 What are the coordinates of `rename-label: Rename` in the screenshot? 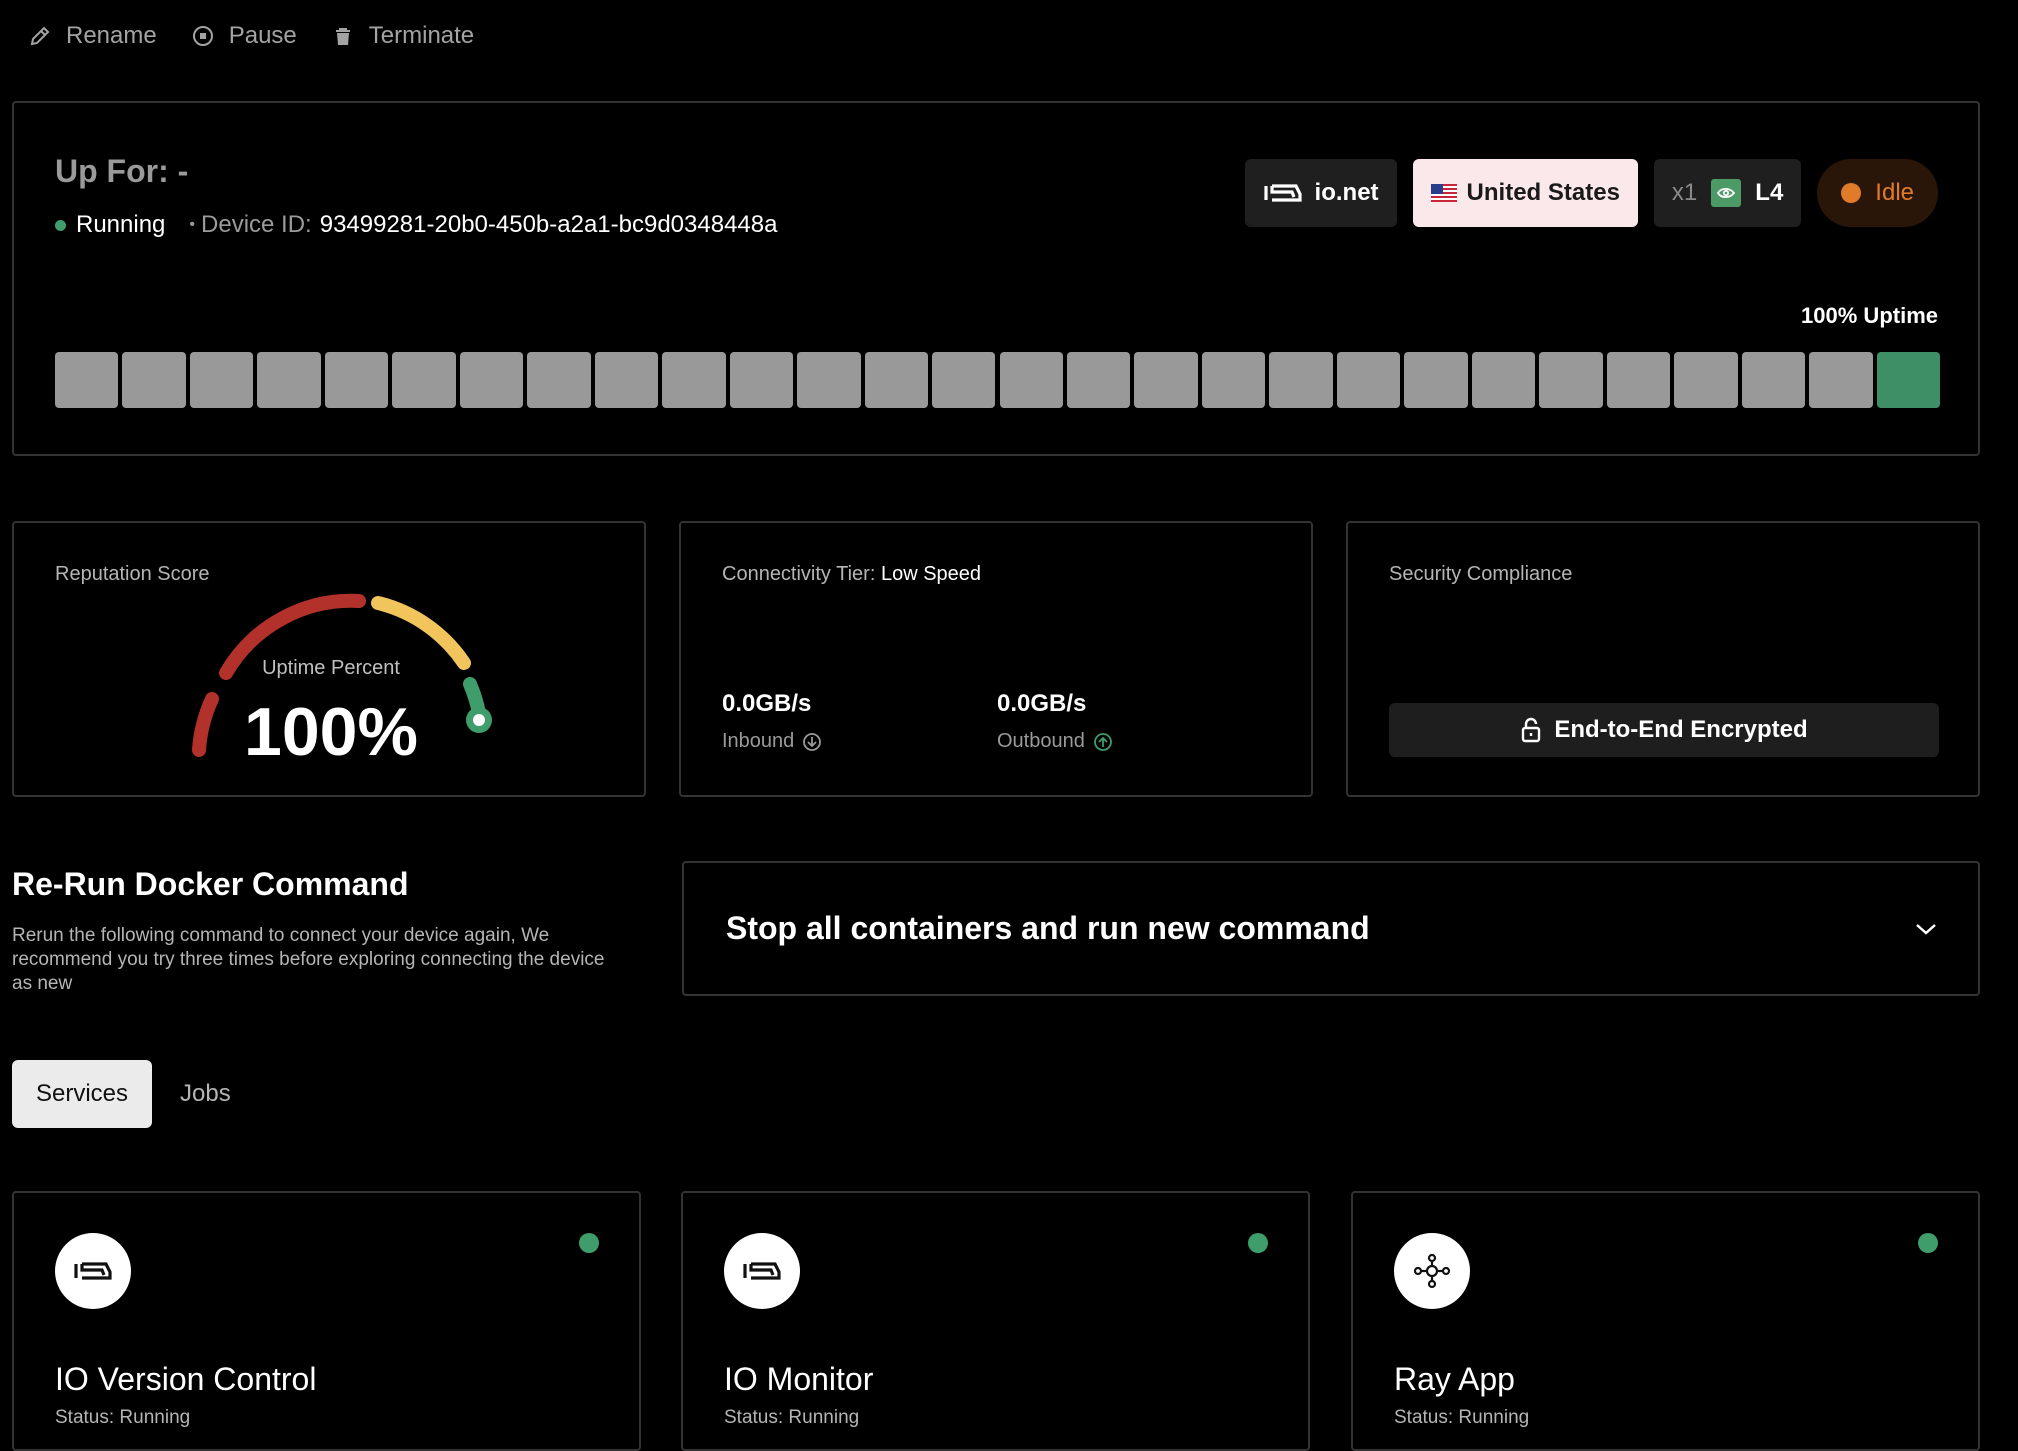 It's located at (111, 35).